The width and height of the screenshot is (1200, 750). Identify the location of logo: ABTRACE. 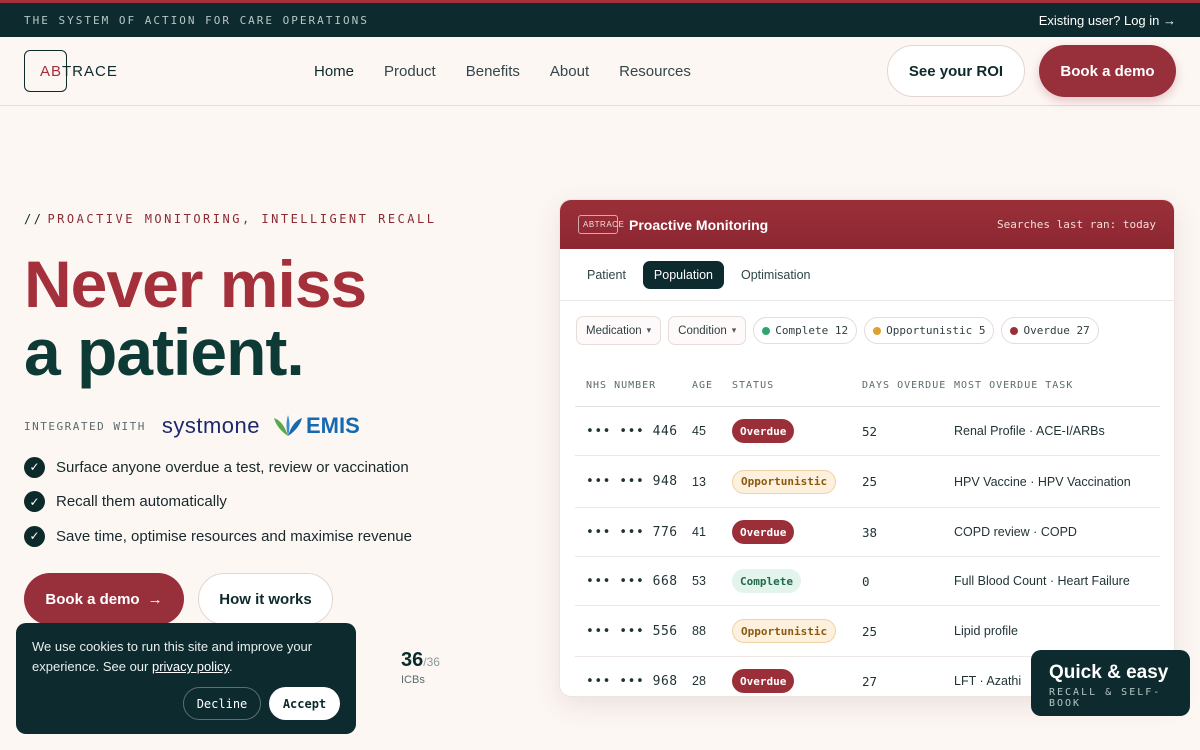
(71, 71).